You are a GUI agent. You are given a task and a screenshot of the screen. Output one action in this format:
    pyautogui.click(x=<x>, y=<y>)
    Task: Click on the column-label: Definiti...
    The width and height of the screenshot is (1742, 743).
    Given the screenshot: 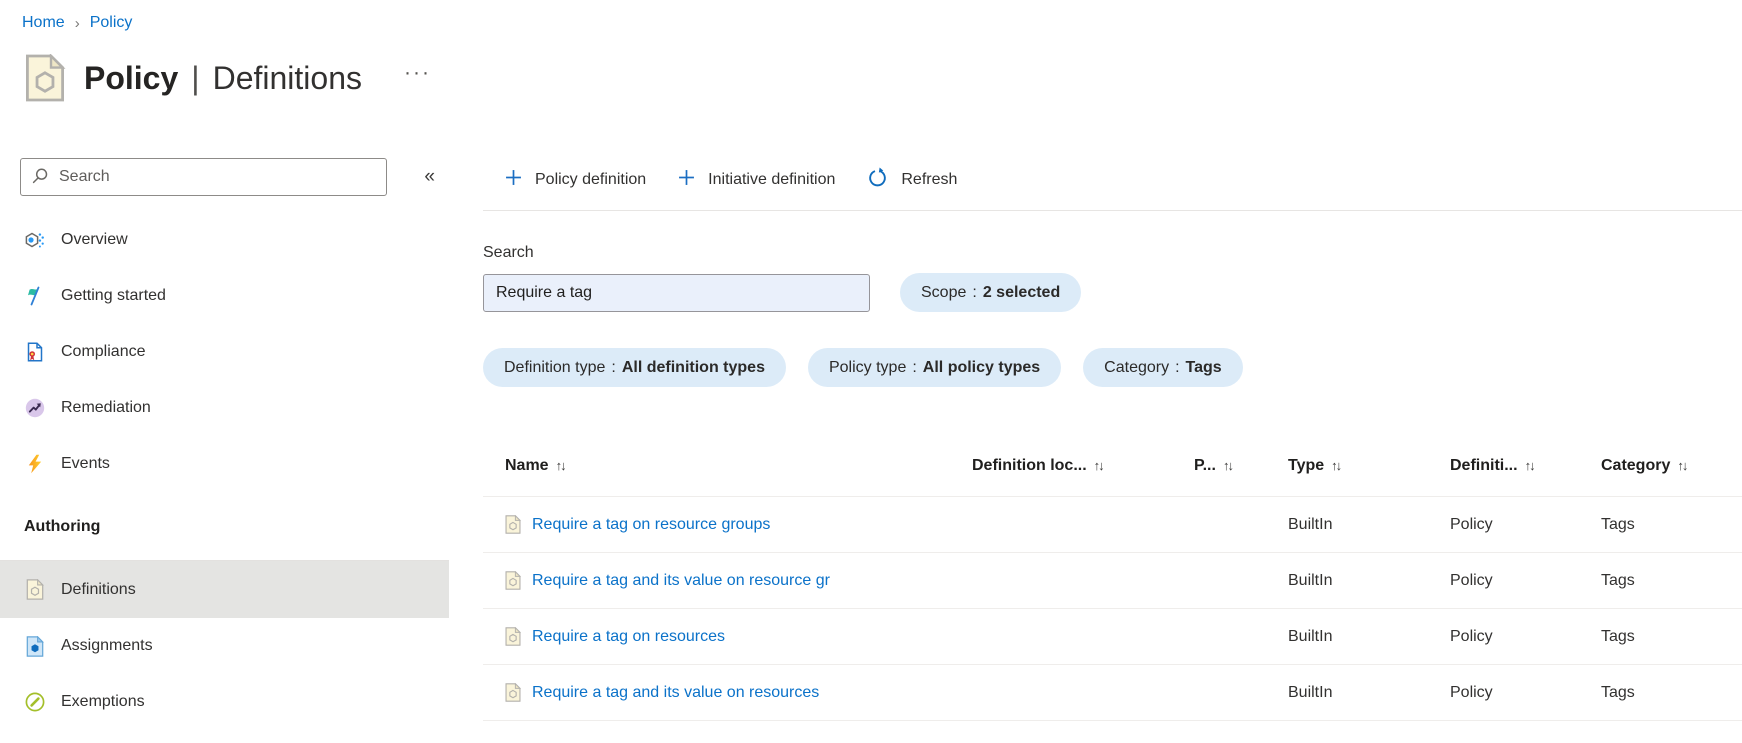 What is the action you would take?
    pyautogui.click(x=1484, y=465)
    